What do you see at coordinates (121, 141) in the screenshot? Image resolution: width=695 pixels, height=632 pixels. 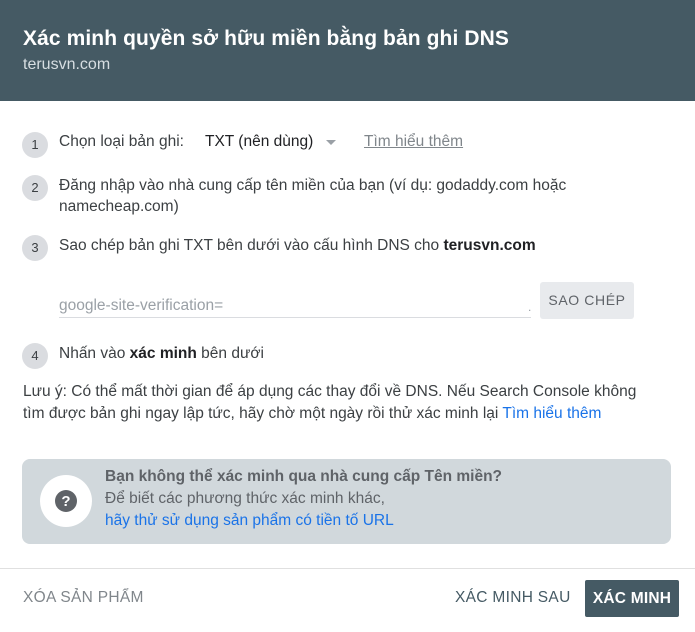 I see `step-1-label: Chọn loại bản ghi:` at bounding box center [121, 141].